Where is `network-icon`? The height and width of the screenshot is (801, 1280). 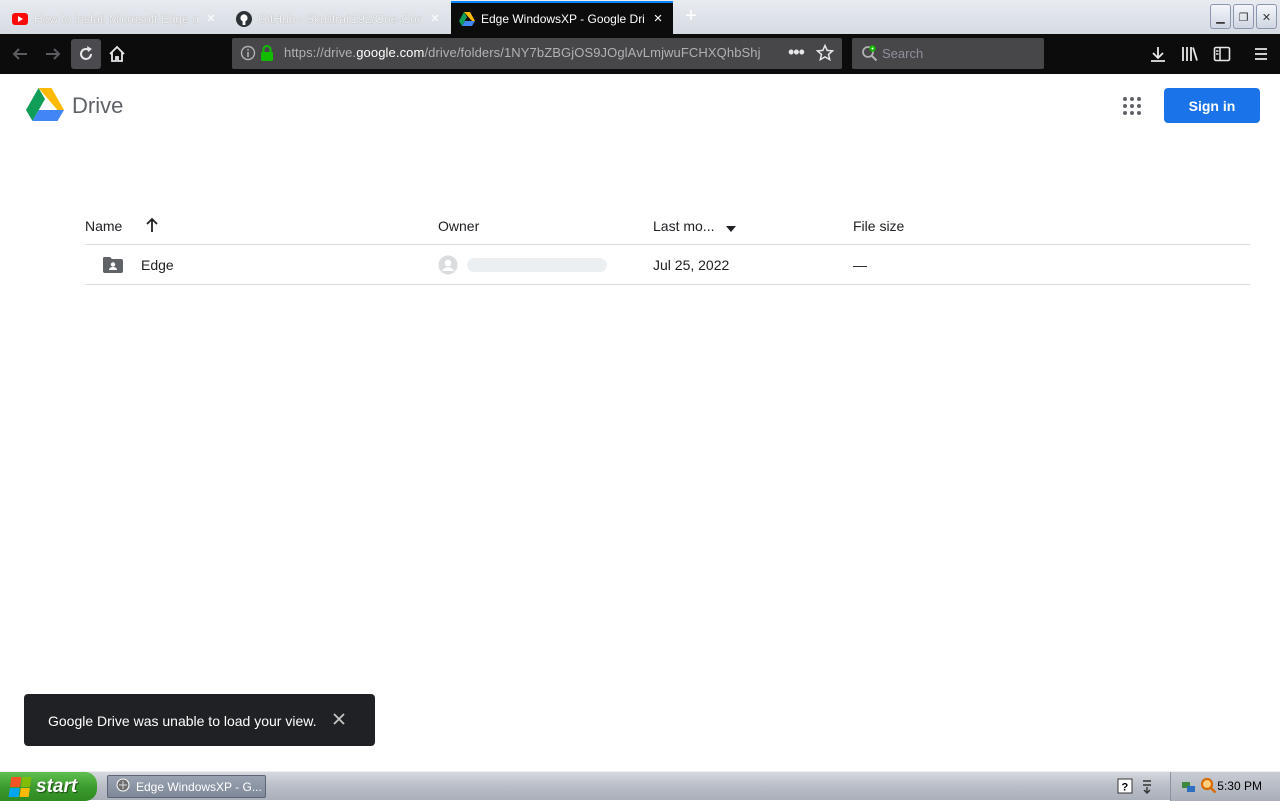 network-icon is located at coordinates (1189, 788).